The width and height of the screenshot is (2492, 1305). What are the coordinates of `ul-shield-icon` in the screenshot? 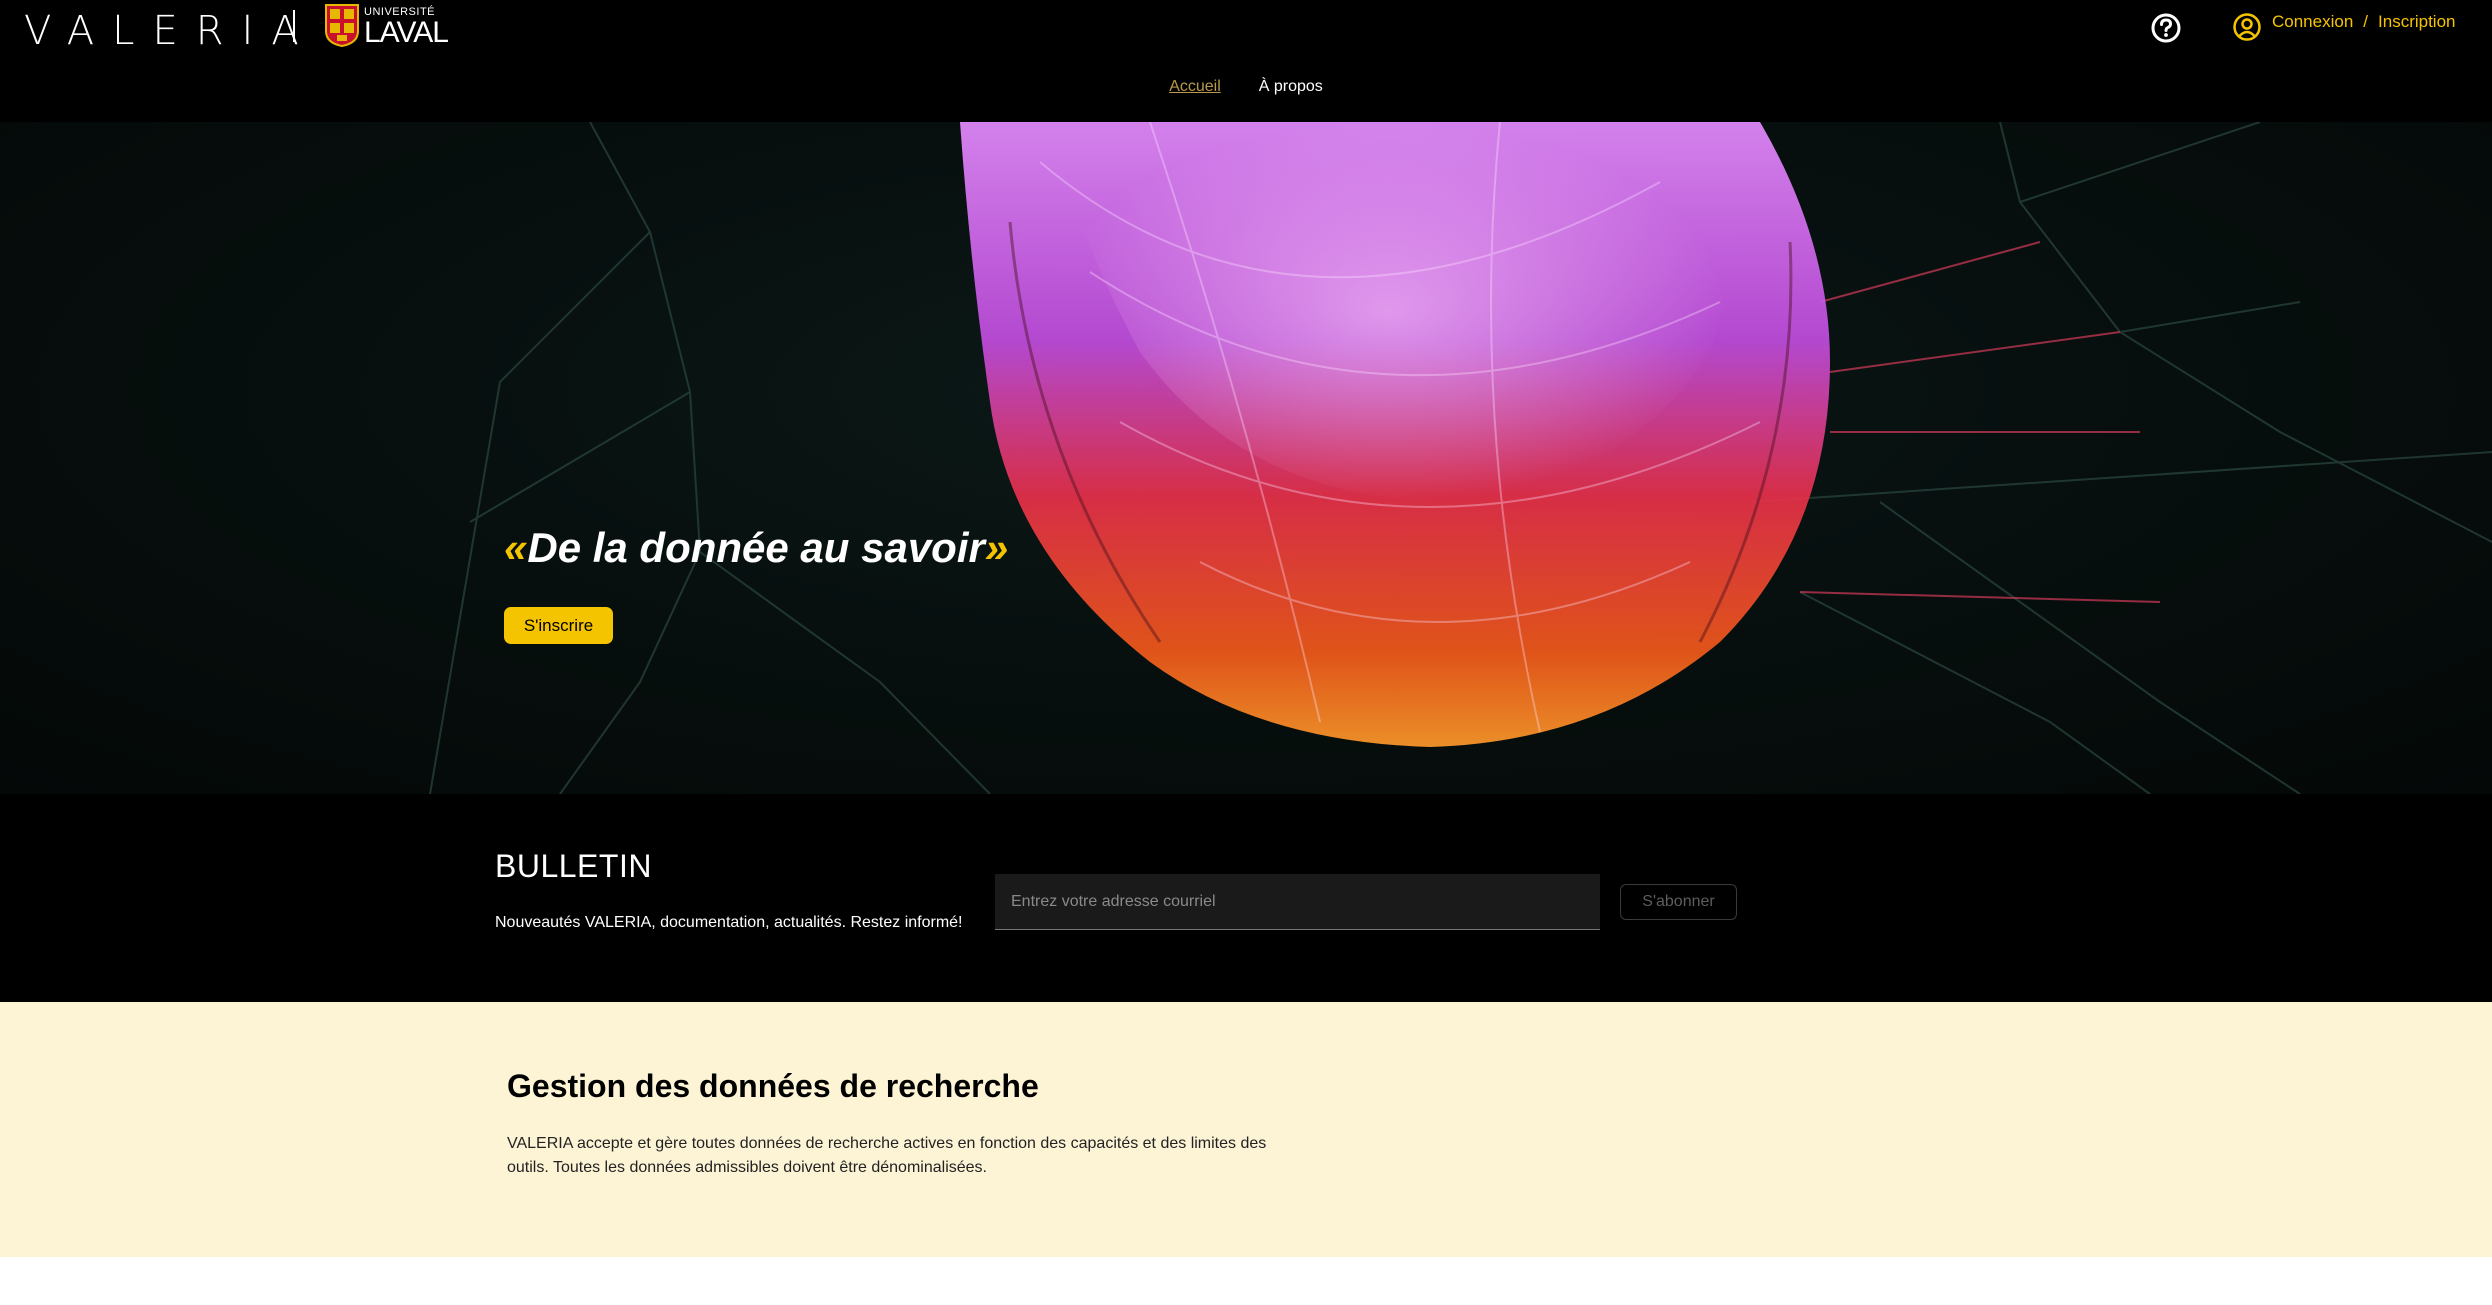 It's located at (342, 25).